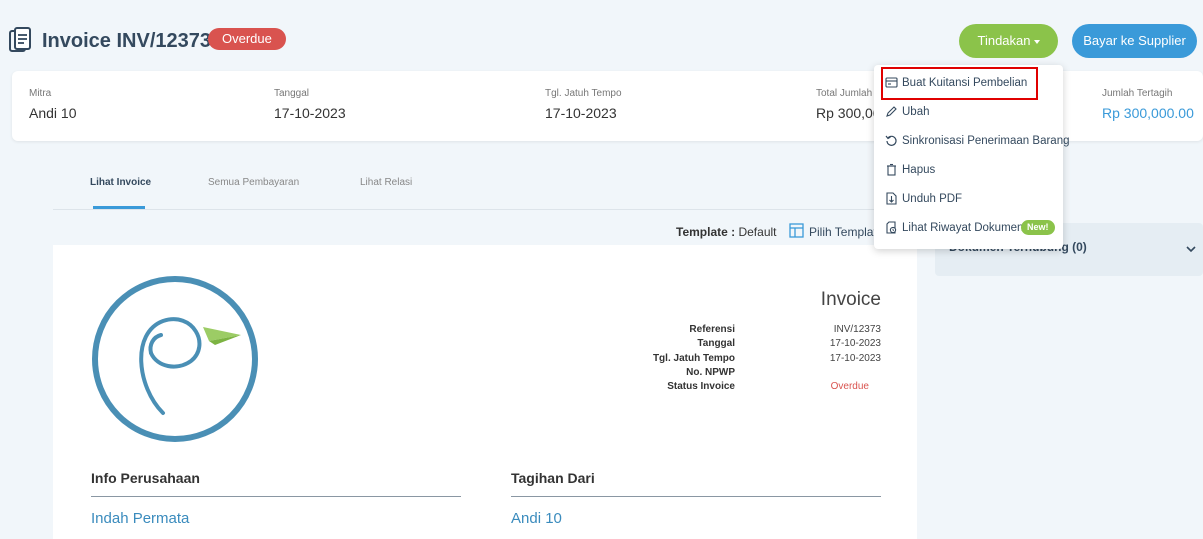 Image resolution: width=1203 pixels, height=539 pixels. What do you see at coordinates (891, 169) in the screenshot?
I see `trash-icon` at bounding box center [891, 169].